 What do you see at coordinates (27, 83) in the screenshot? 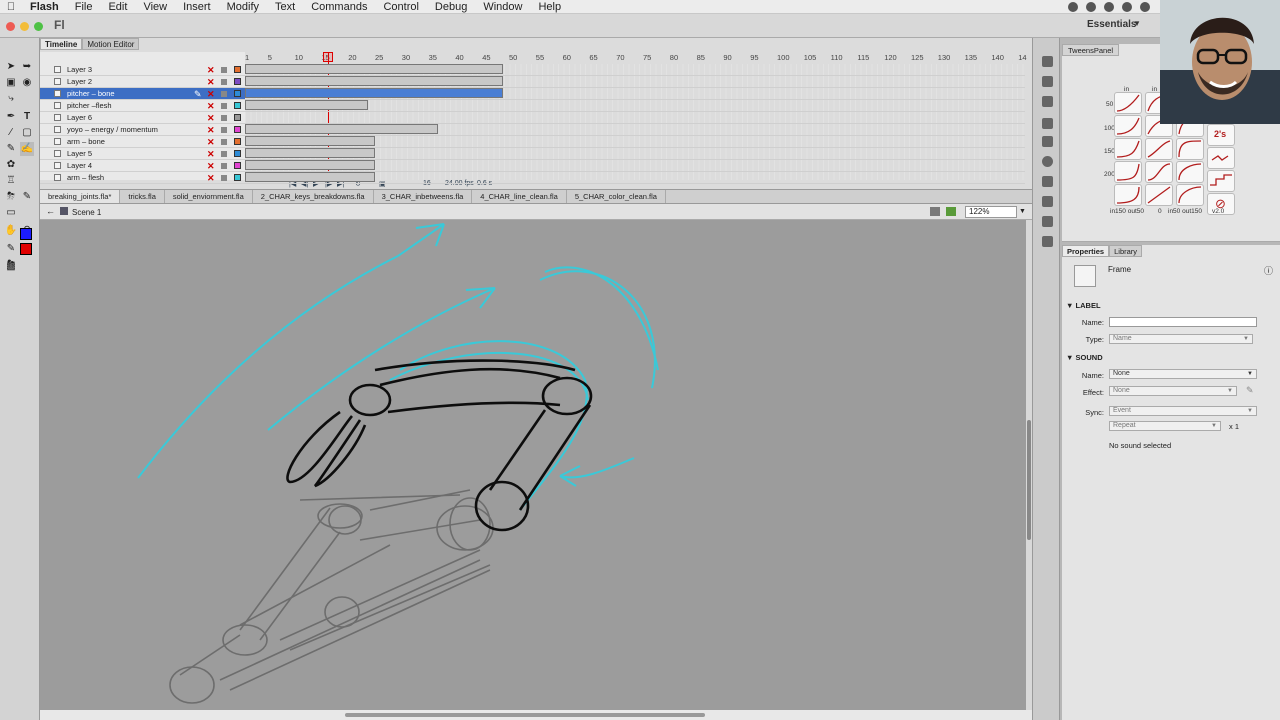
I see `3d-rotation-tool-icon: ◉` at bounding box center [27, 83].